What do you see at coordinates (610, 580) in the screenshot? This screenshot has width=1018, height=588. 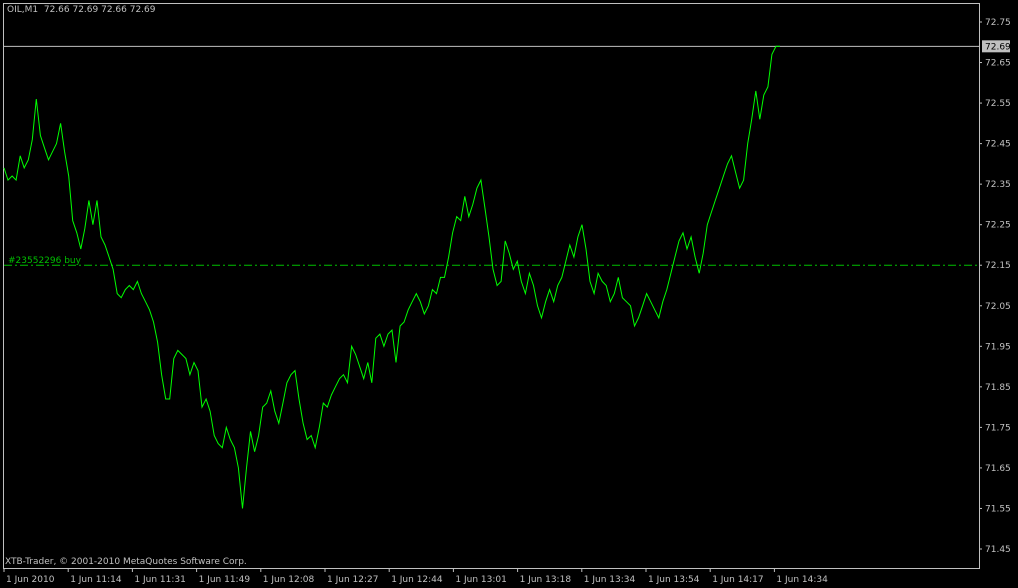 I see `x-tick-label: 1 Jun 13:34` at bounding box center [610, 580].